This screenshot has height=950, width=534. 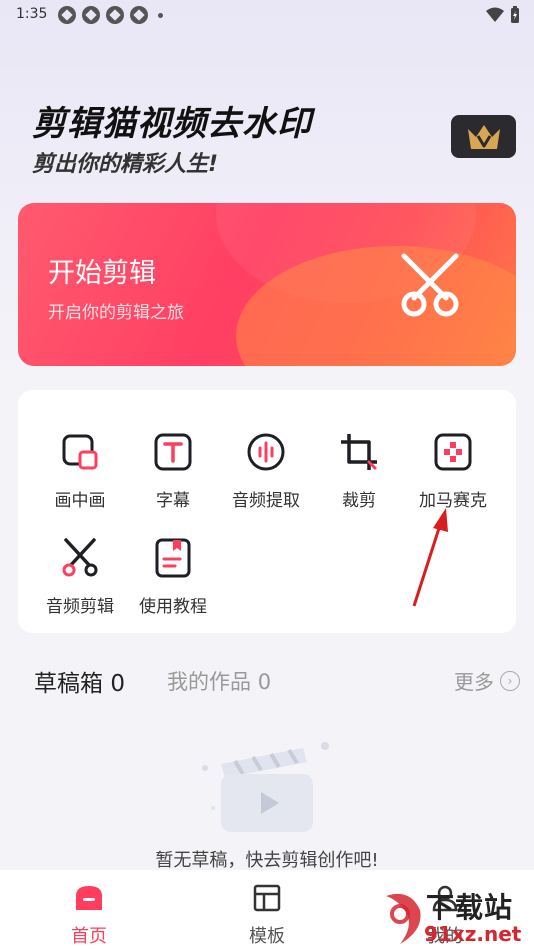 I want to click on tool-tutorial: 使用教程, so click(x=173, y=577).